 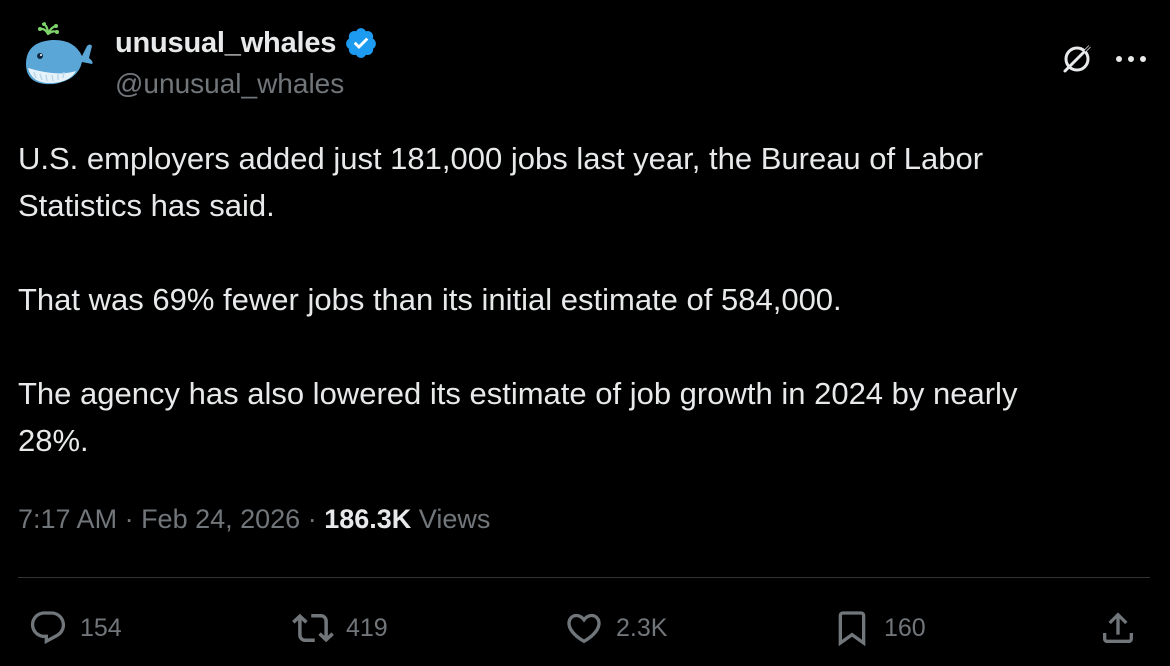 I want to click on repost-button: 419, so click(x=340, y=628).